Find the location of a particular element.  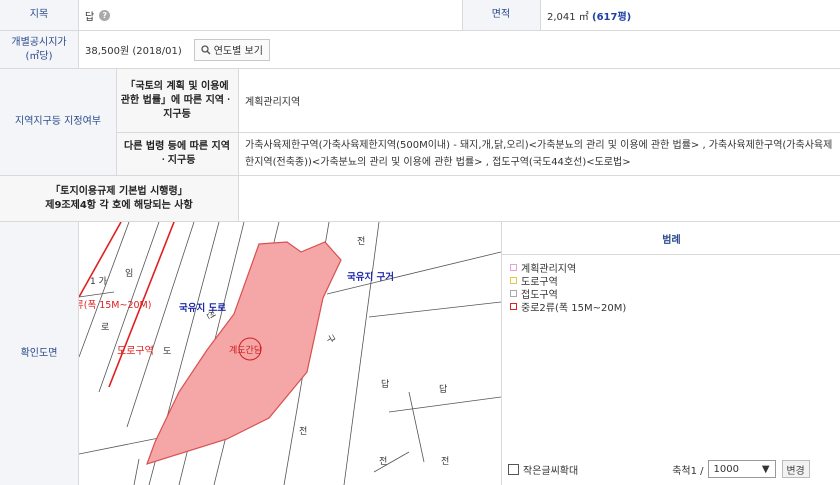

scale-select: 1000 ▼ is located at coordinates (741, 469).